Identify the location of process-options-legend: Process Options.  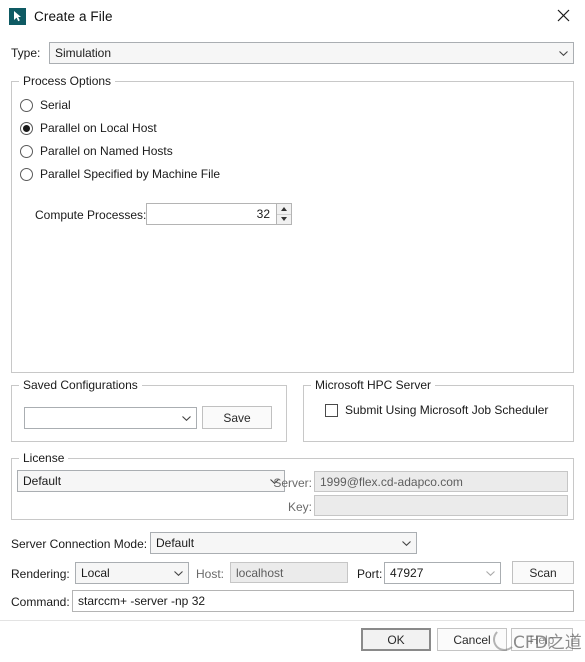
(67, 81).